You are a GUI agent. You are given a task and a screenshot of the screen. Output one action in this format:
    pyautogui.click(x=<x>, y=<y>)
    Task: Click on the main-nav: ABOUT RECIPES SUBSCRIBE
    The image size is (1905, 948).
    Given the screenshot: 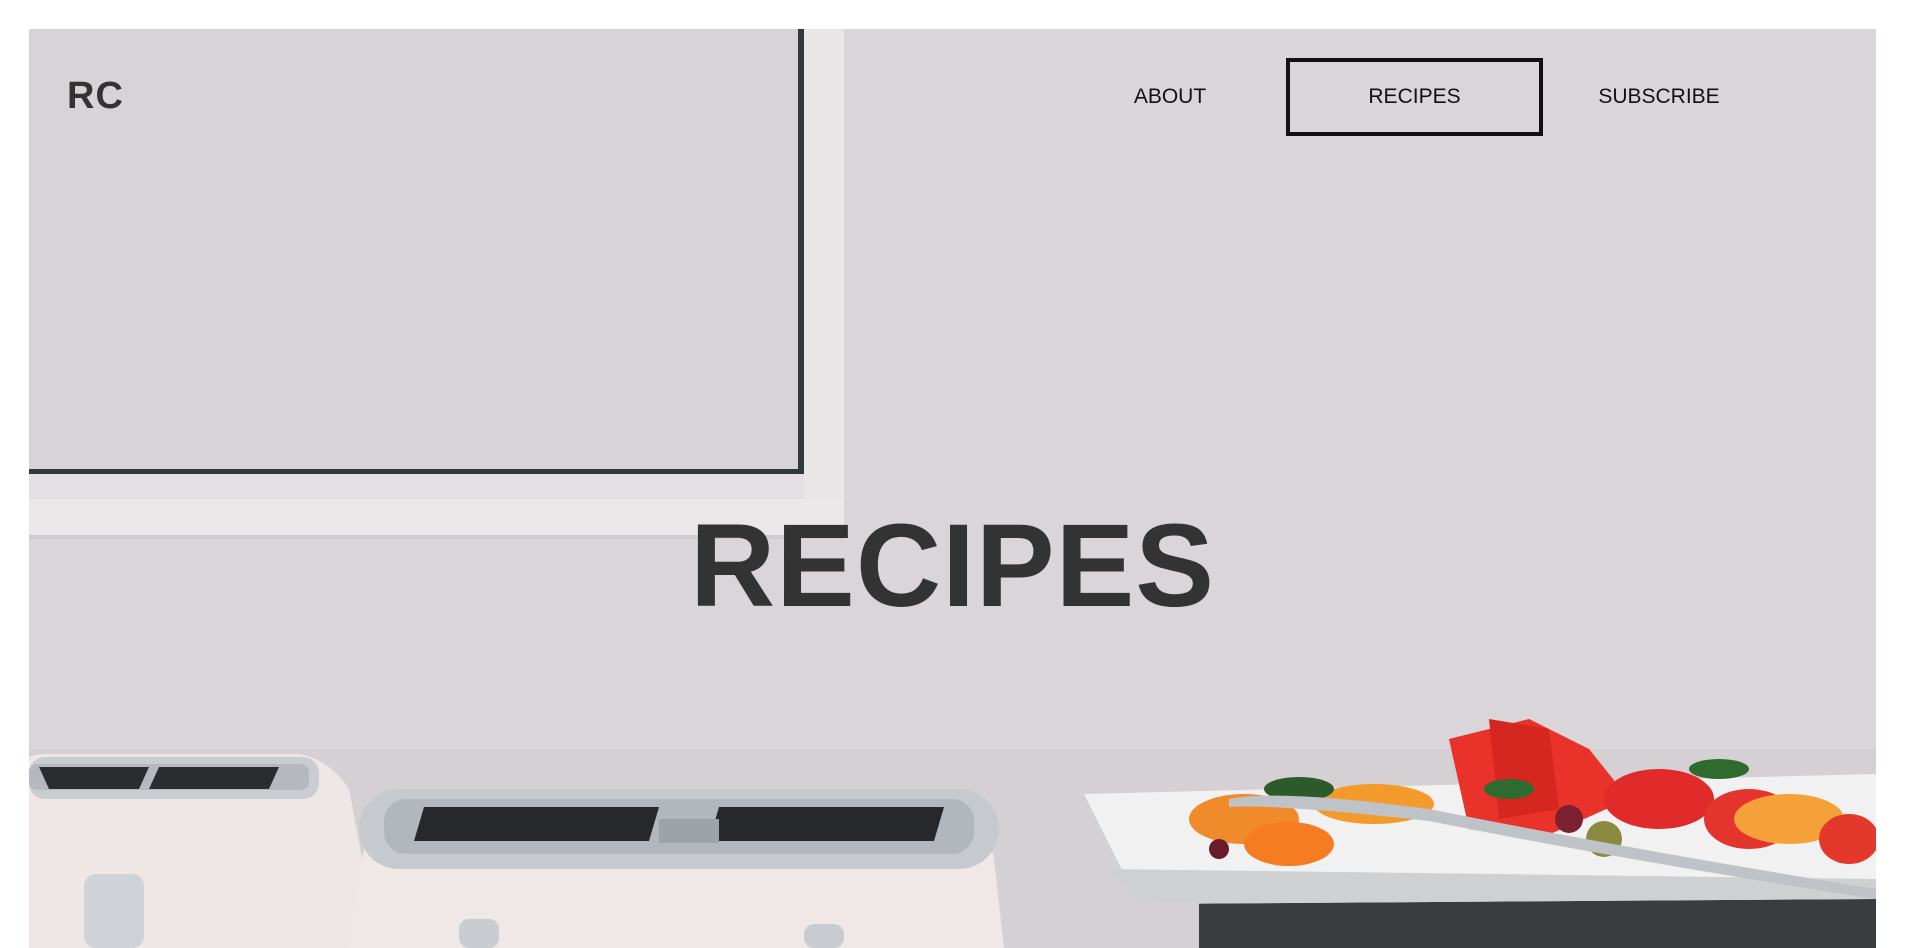 What is the action you would take?
    pyautogui.click(x=952, y=97)
    